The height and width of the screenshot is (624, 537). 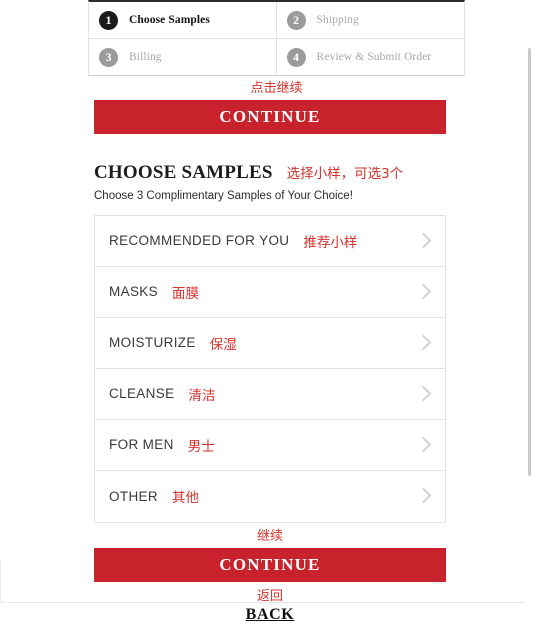 What do you see at coordinates (270, 394) in the screenshot?
I see `sample-category-cleanse: CLEANSE 清洁` at bounding box center [270, 394].